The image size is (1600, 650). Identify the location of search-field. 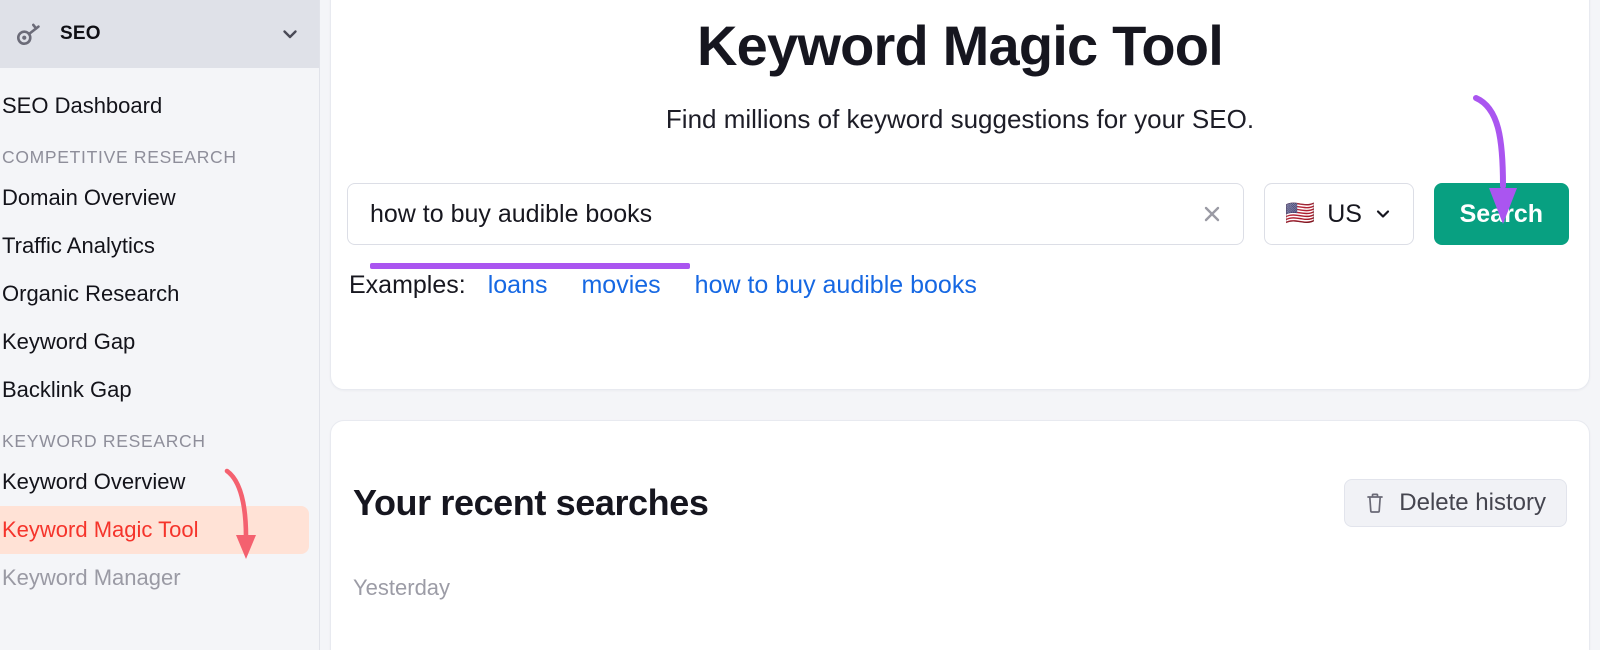
(795, 214).